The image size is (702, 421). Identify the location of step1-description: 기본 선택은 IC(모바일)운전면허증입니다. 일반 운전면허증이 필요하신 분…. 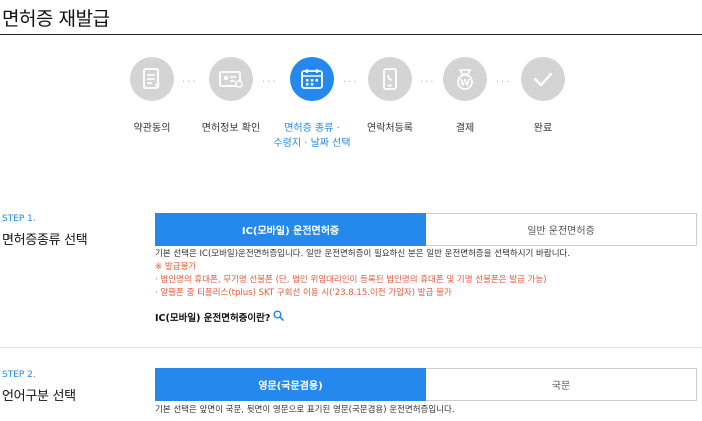
(363, 254).